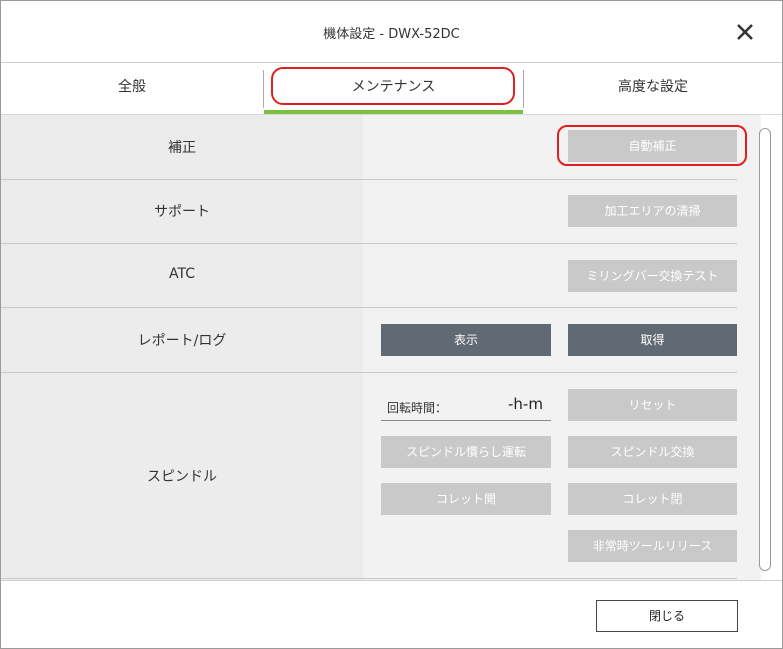 The image size is (783, 649). What do you see at coordinates (466, 340) in the screenshot?
I see `show-report-button: 表示` at bounding box center [466, 340].